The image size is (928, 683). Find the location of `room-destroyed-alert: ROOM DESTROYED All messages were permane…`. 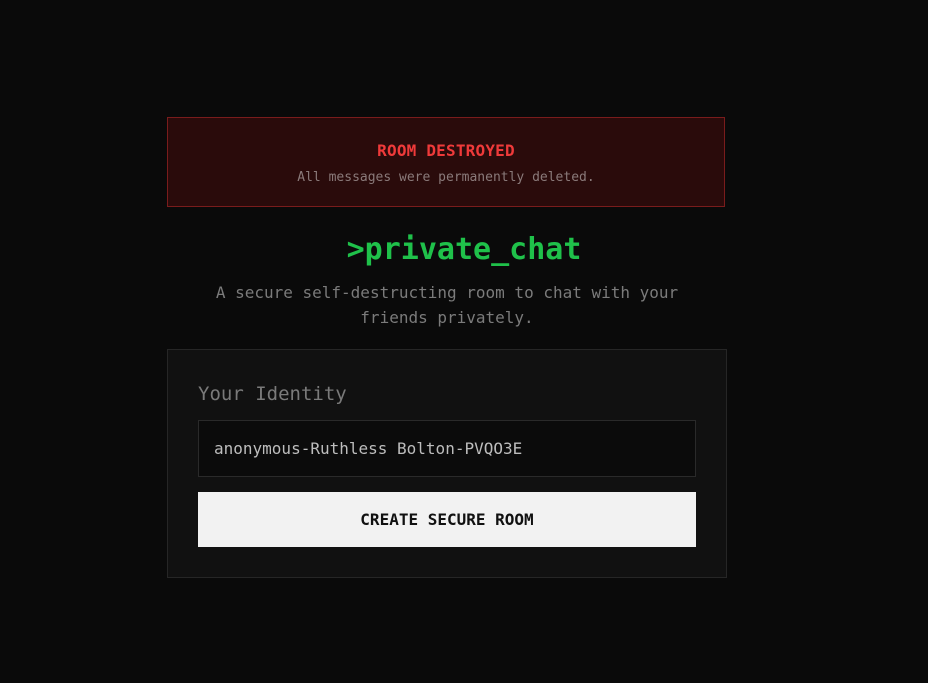

room-destroyed-alert: ROOM DESTROYED All messages were permane… is located at coordinates (446, 162).